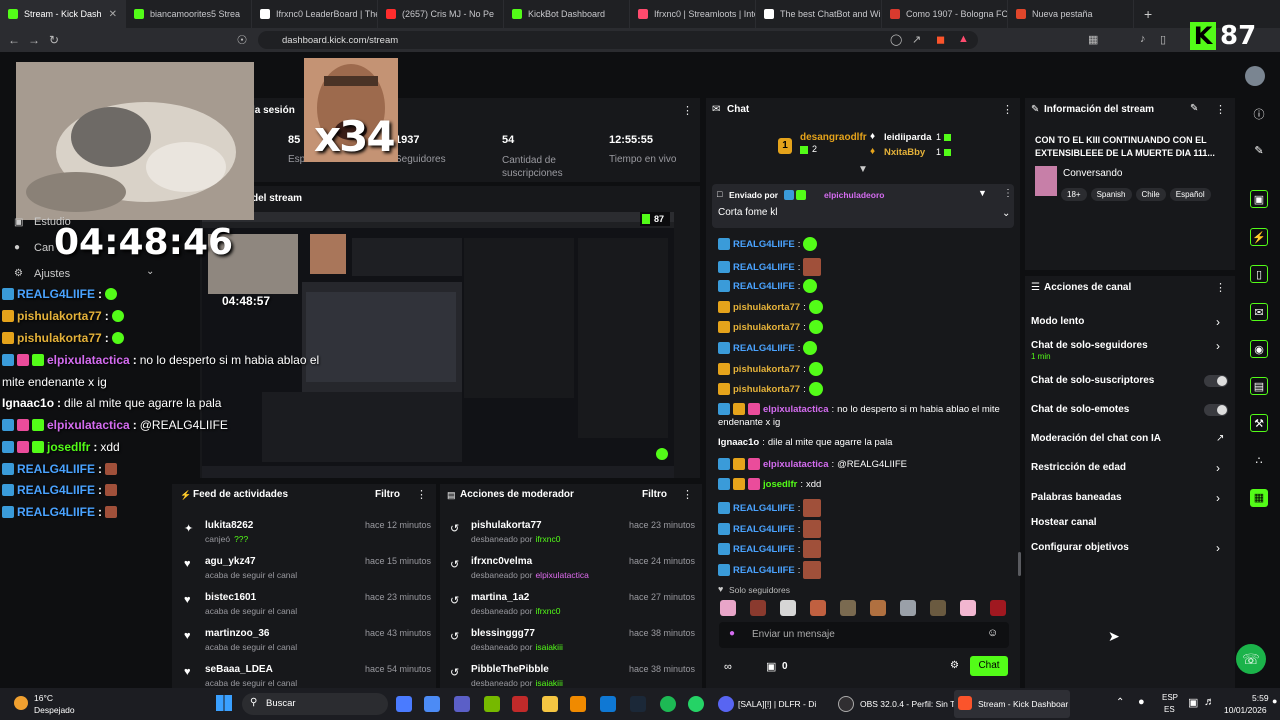 Image resolution: width=1280 pixels, height=720 pixels. I want to click on extensions-icon: ▦, so click(1093, 39).